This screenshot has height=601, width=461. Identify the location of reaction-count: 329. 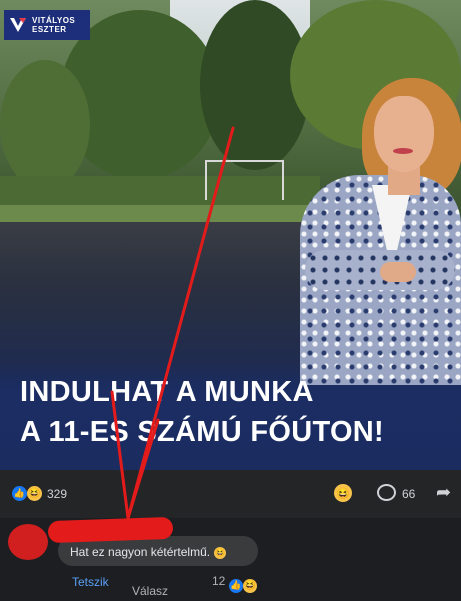
(57, 494).